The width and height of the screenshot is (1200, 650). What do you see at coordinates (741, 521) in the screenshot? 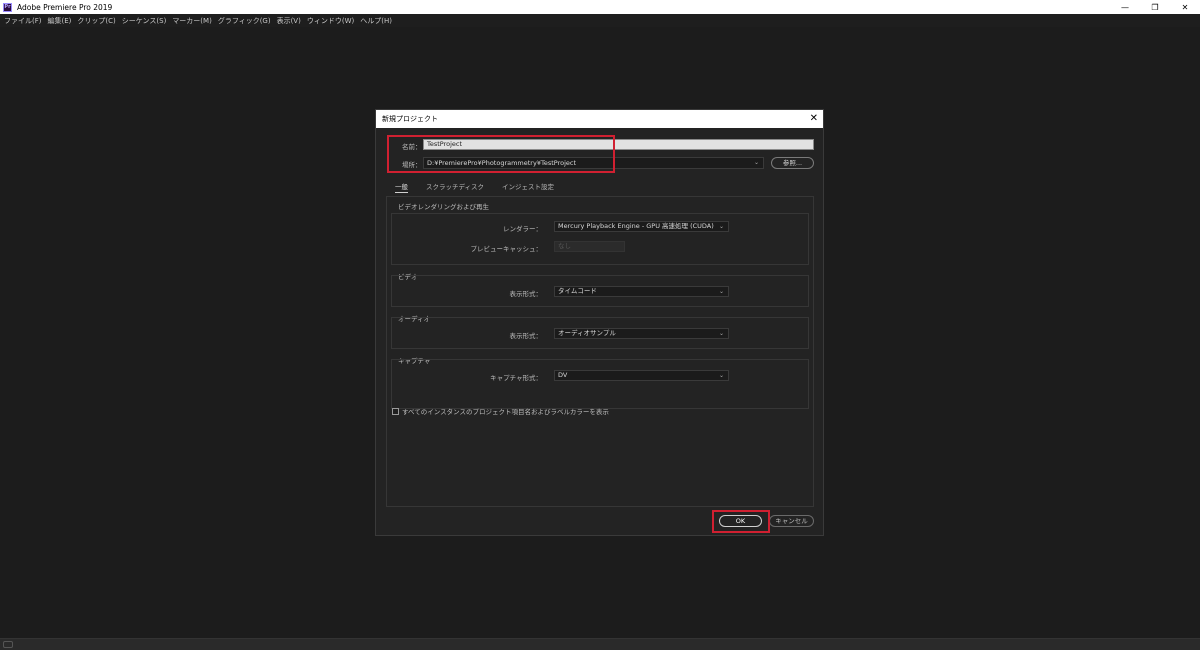
I see `ok-button-highlight` at bounding box center [741, 521].